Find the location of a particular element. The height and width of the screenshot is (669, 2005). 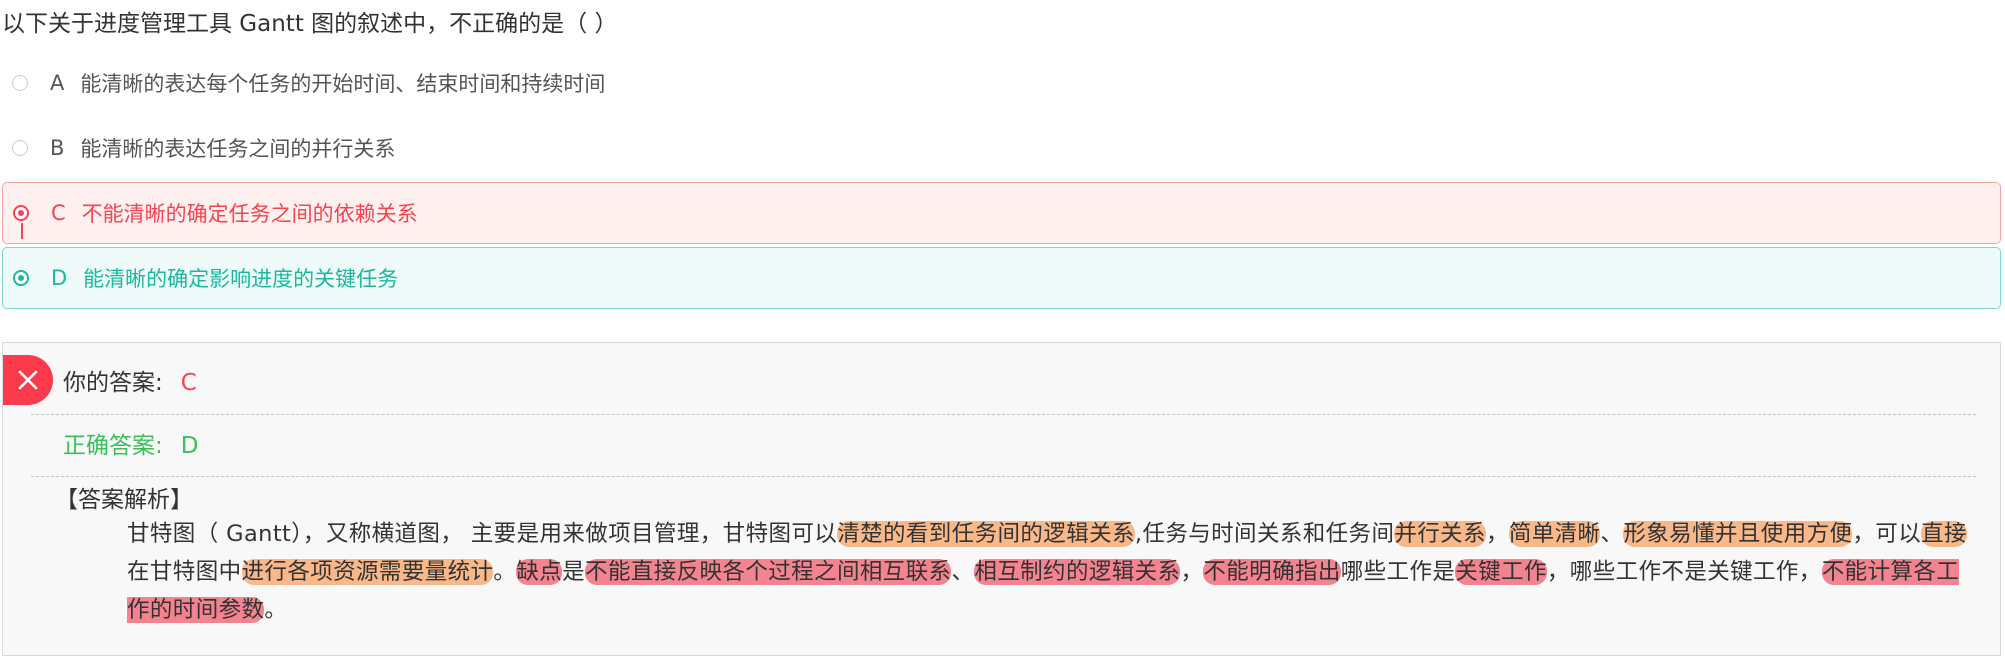

option-a-letter: A is located at coordinates (57, 83).